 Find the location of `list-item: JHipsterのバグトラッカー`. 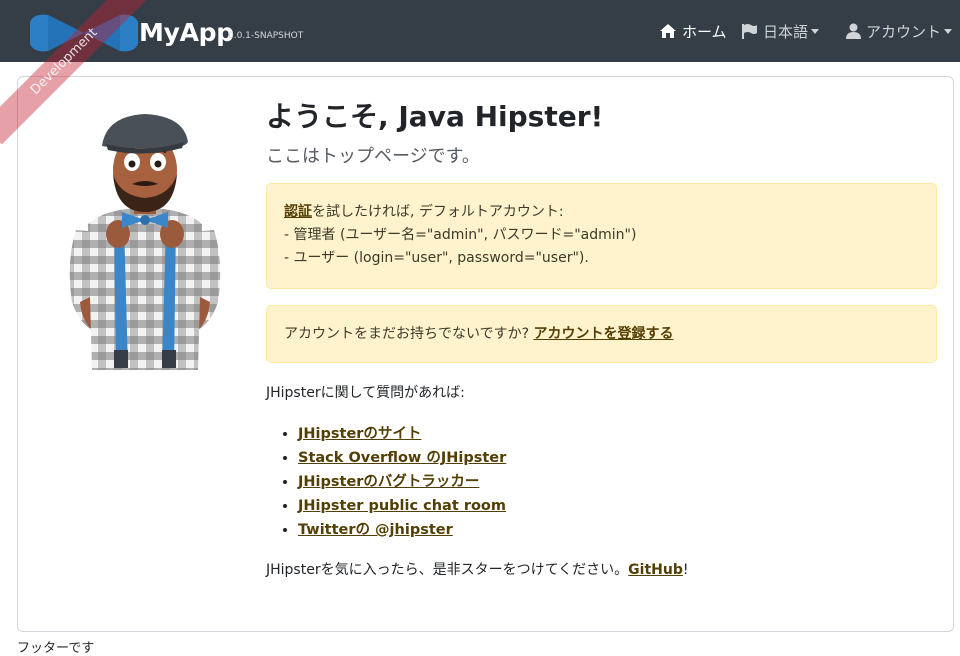

list-item: JHipsterのバグトラッカー is located at coordinates (402, 482).